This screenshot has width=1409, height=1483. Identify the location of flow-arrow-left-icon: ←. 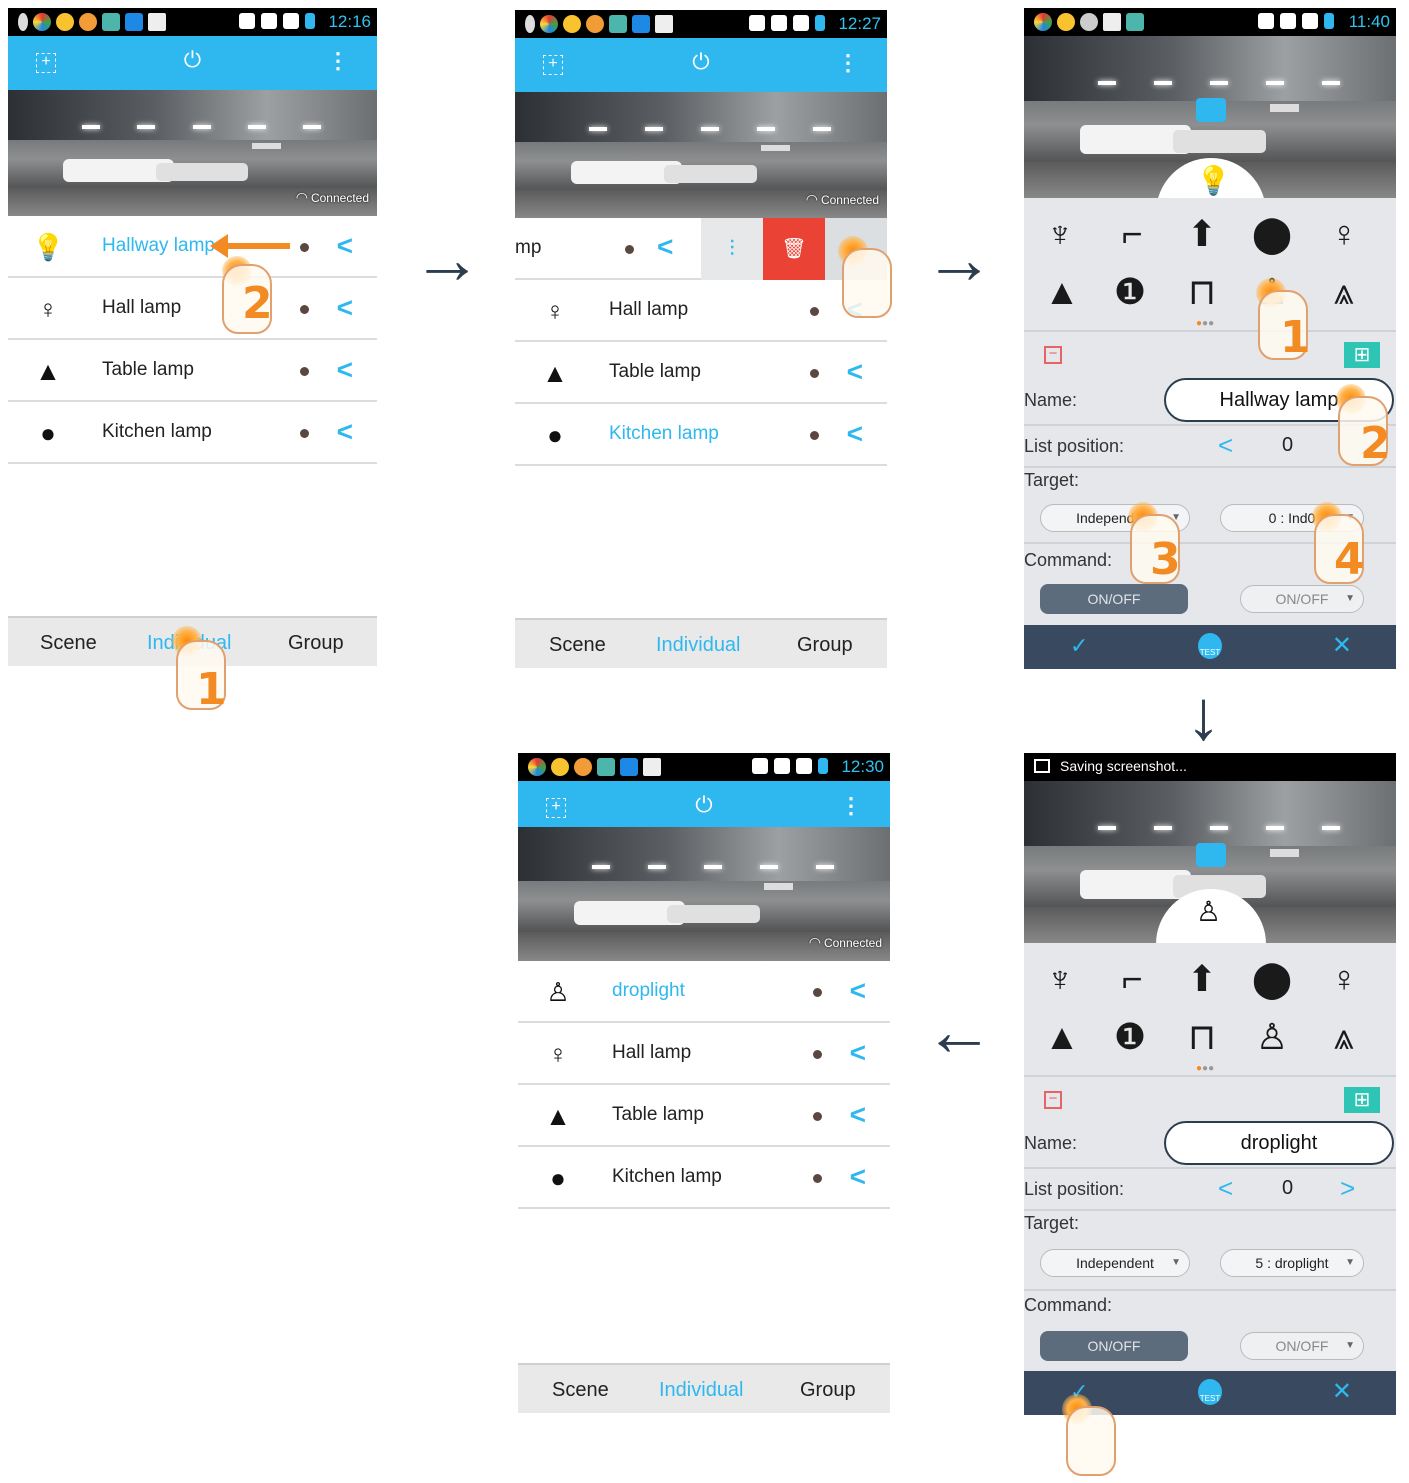
(959, 1031).